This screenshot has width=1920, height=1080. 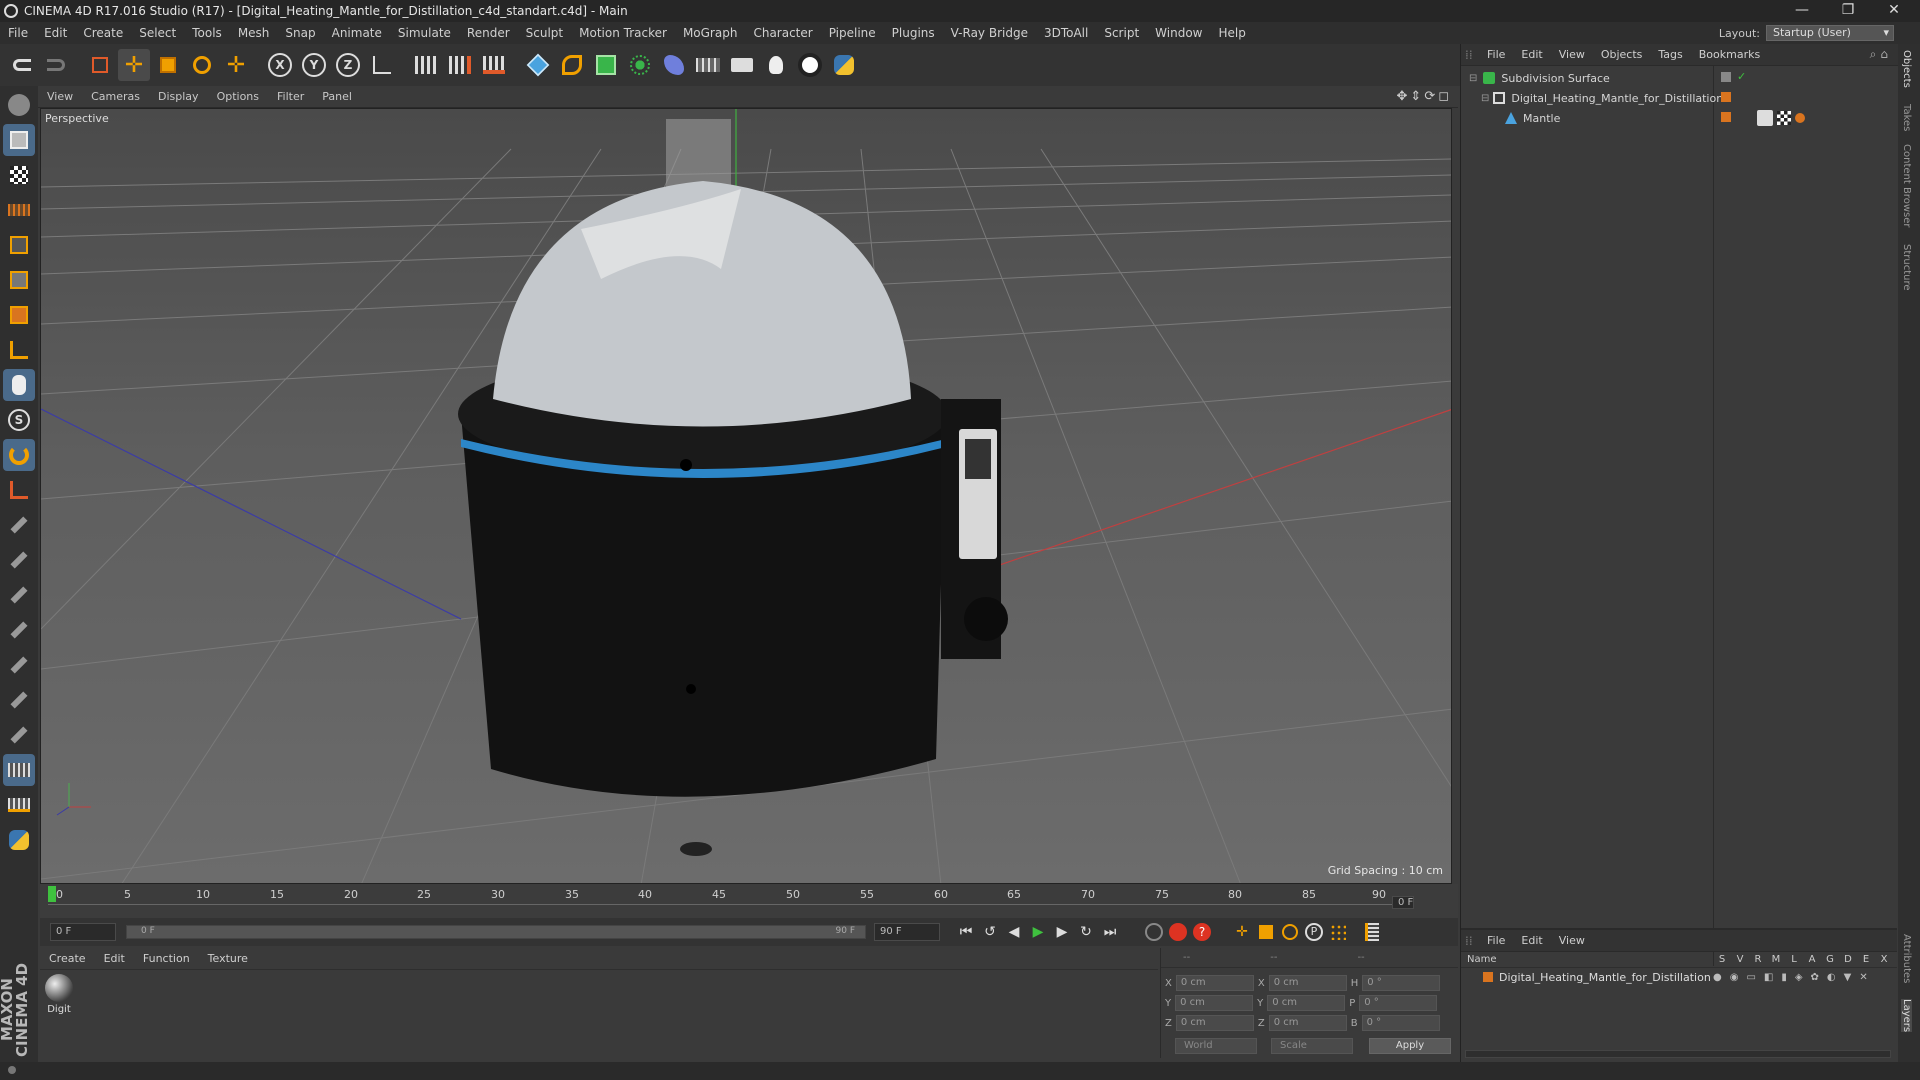 What do you see at coordinates (19, 420) in the screenshot?
I see `snapping-icon: S` at bounding box center [19, 420].